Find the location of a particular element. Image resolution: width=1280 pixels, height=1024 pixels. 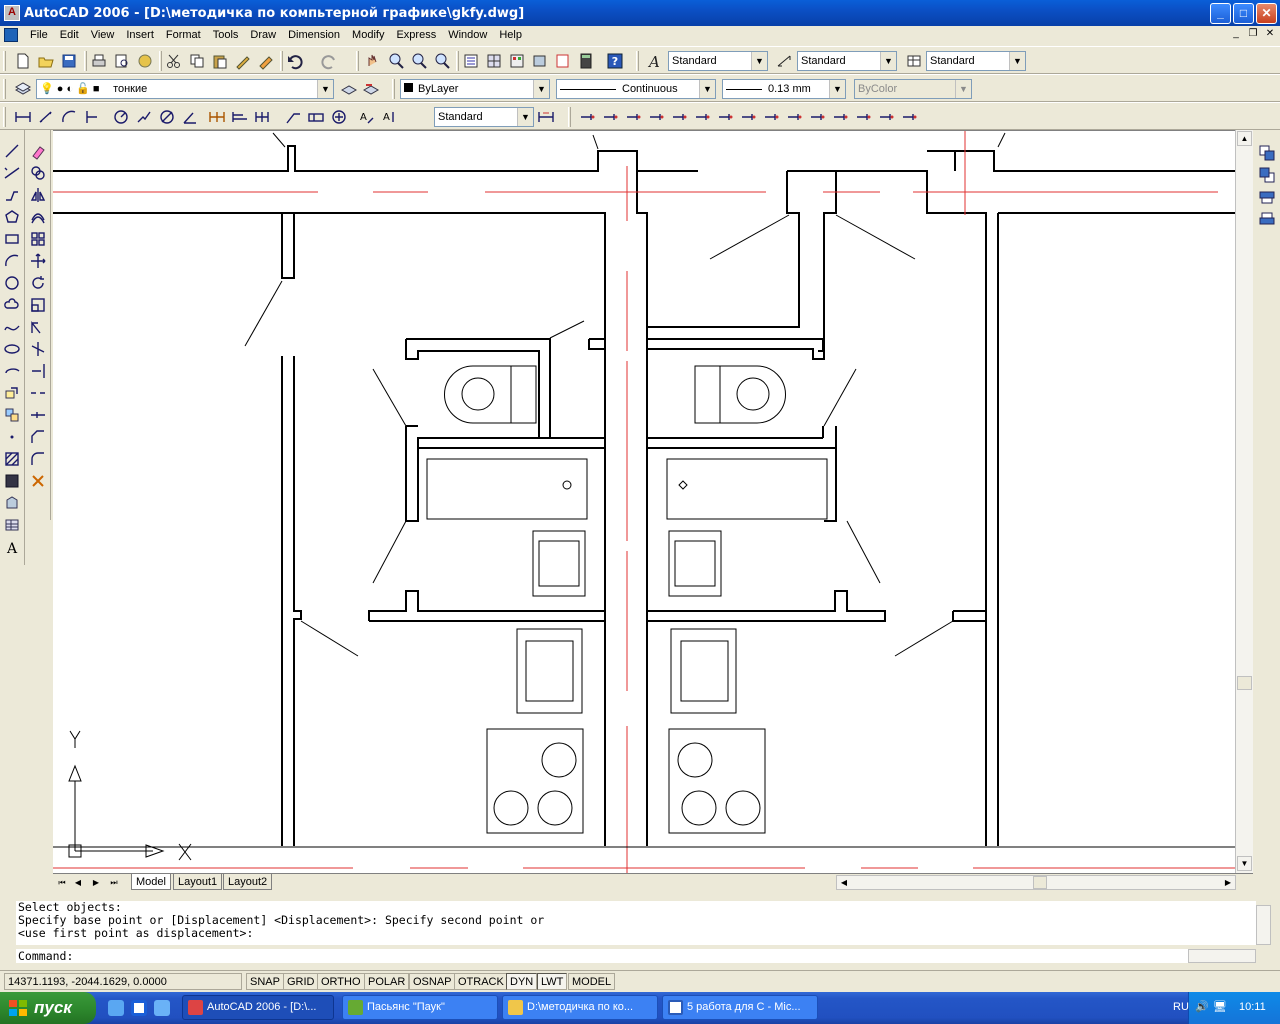

doc-restore-button: ❐ is located at coordinates (1253, 34).